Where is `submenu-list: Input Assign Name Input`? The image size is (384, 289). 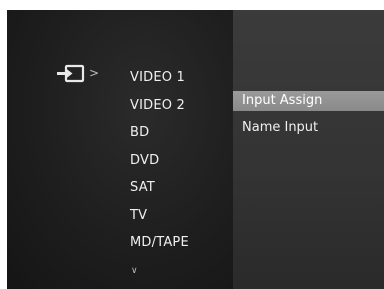
submenu-list: Input Assign Name Input is located at coordinates (308, 118).